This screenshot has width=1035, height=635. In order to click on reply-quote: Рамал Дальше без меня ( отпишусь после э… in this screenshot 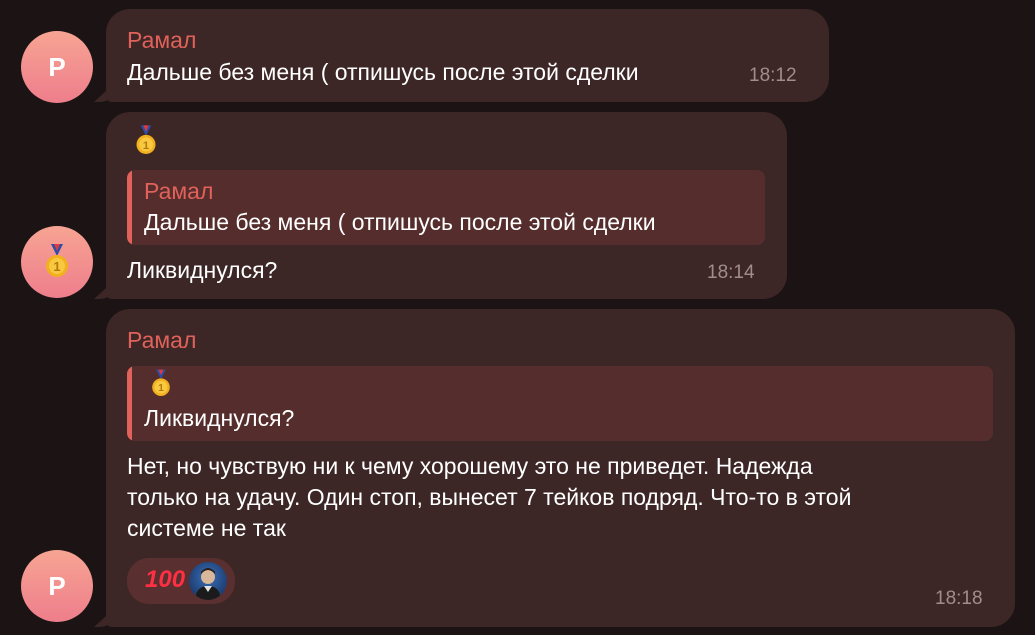, I will do `click(446, 207)`.